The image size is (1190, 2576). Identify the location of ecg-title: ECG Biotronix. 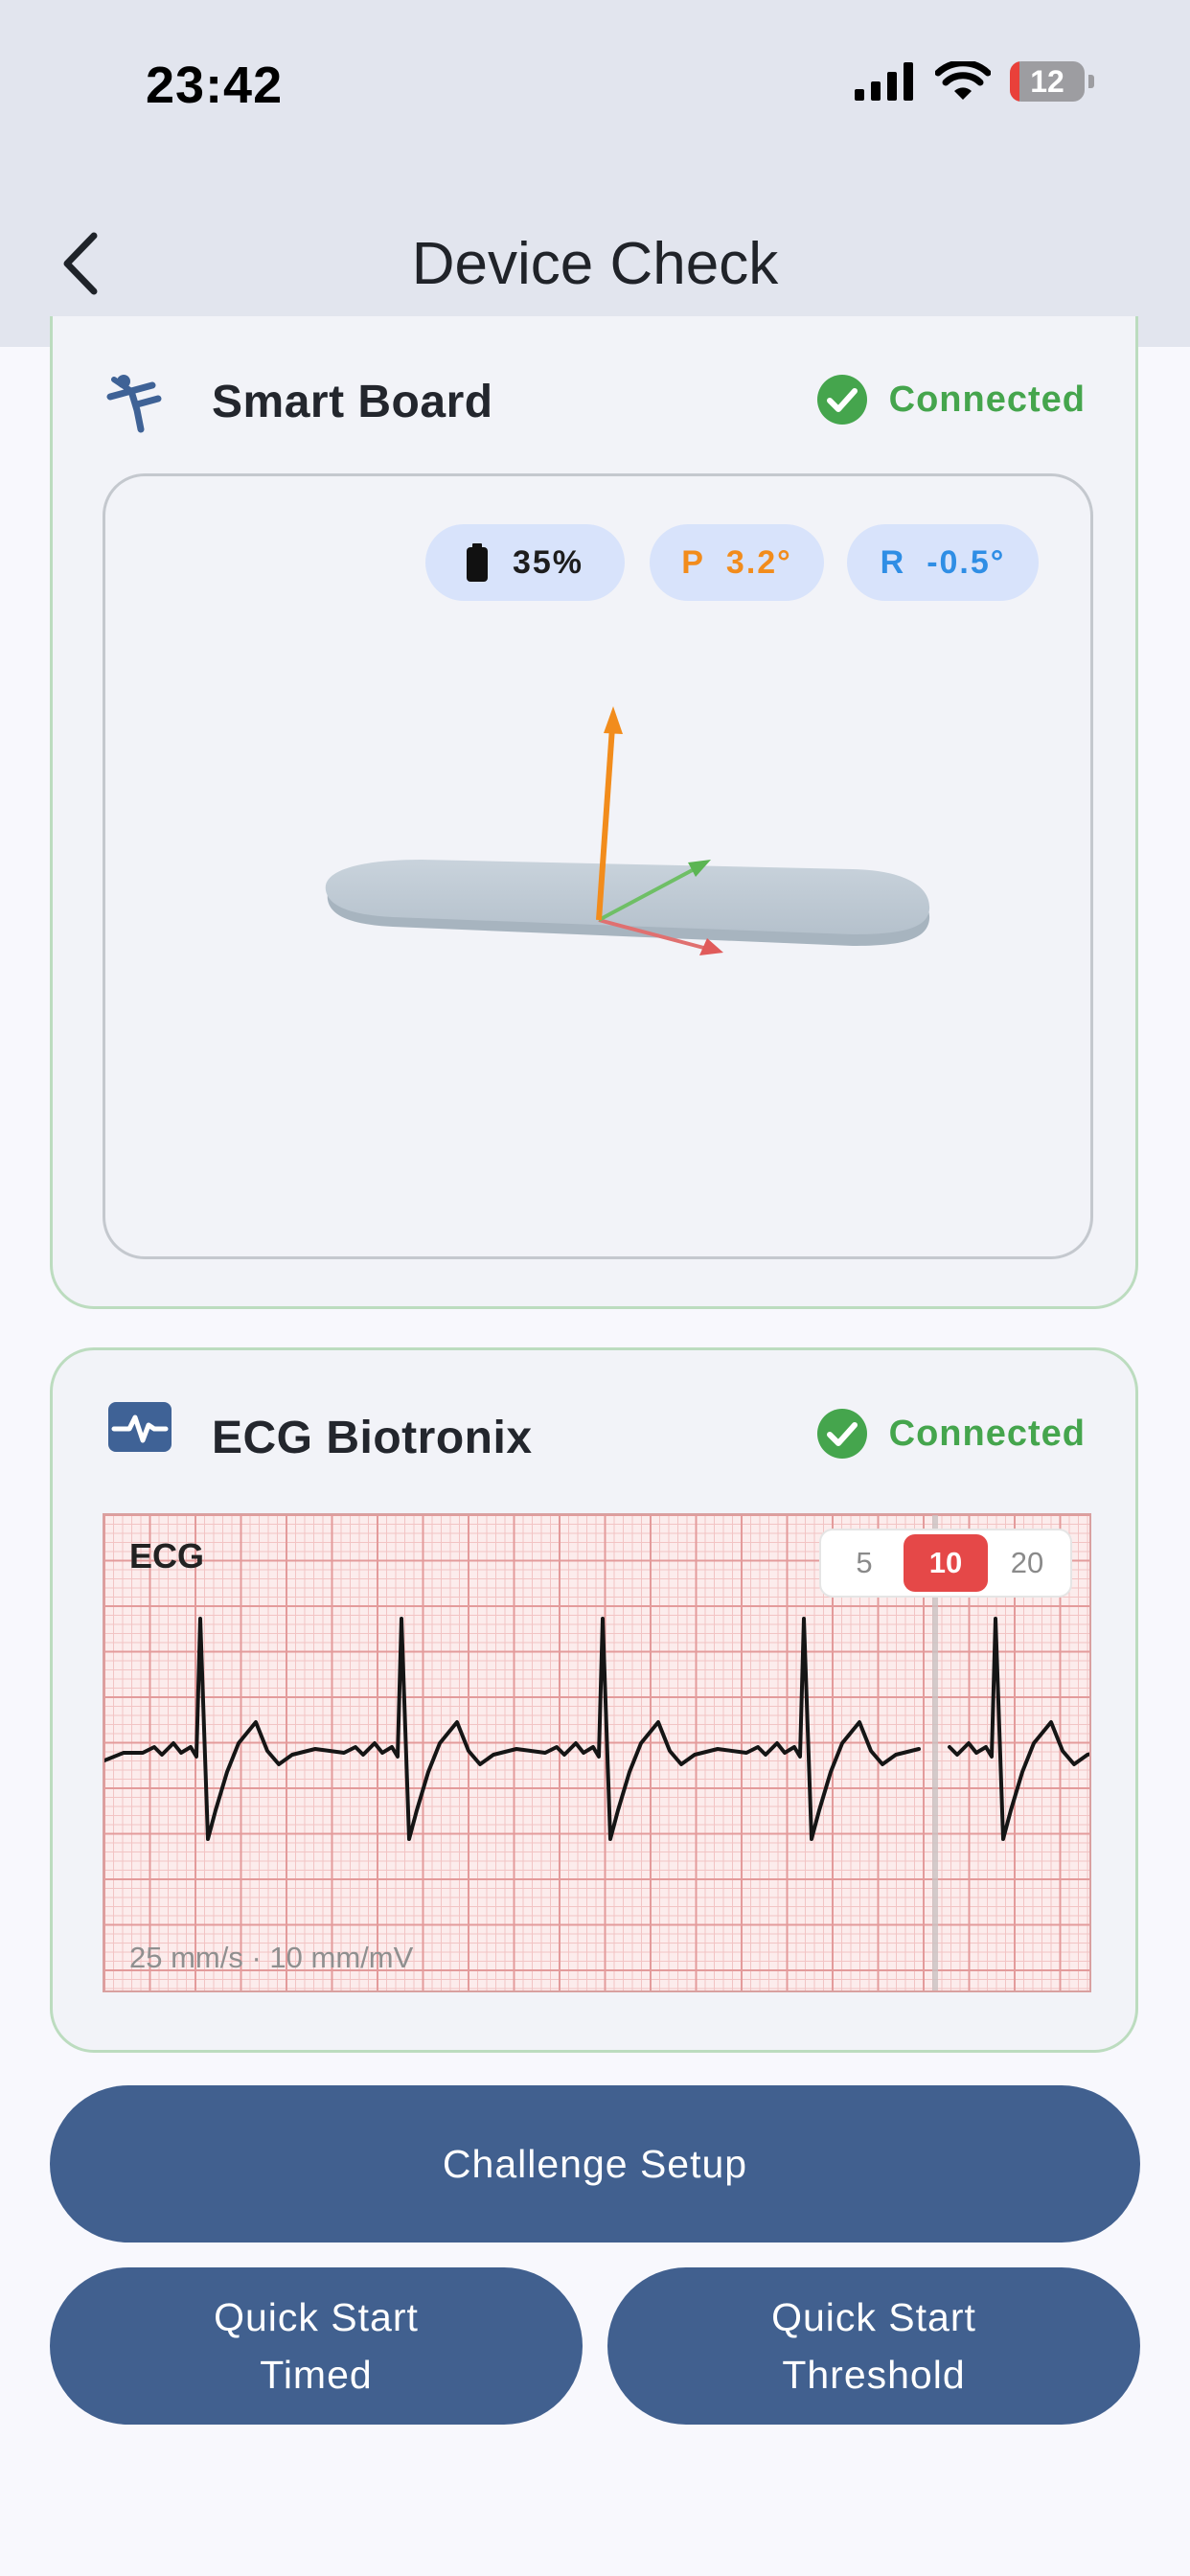
(373, 1438).